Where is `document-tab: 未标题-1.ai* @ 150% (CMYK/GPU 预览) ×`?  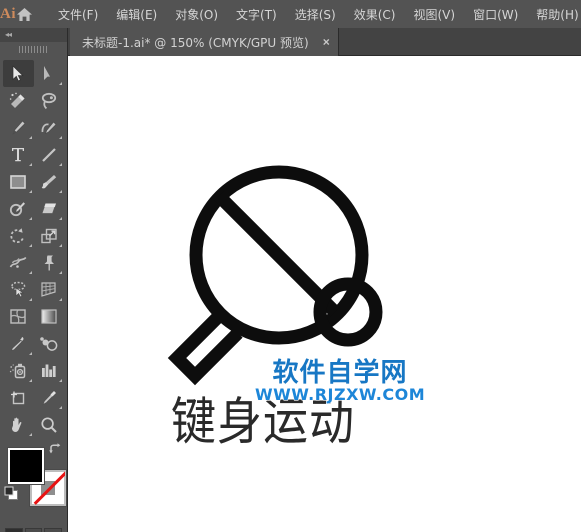
document-tab: 未标题-1.ai* @ 150% (CMYK/GPU 预览) × is located at coordinates (204, 42).